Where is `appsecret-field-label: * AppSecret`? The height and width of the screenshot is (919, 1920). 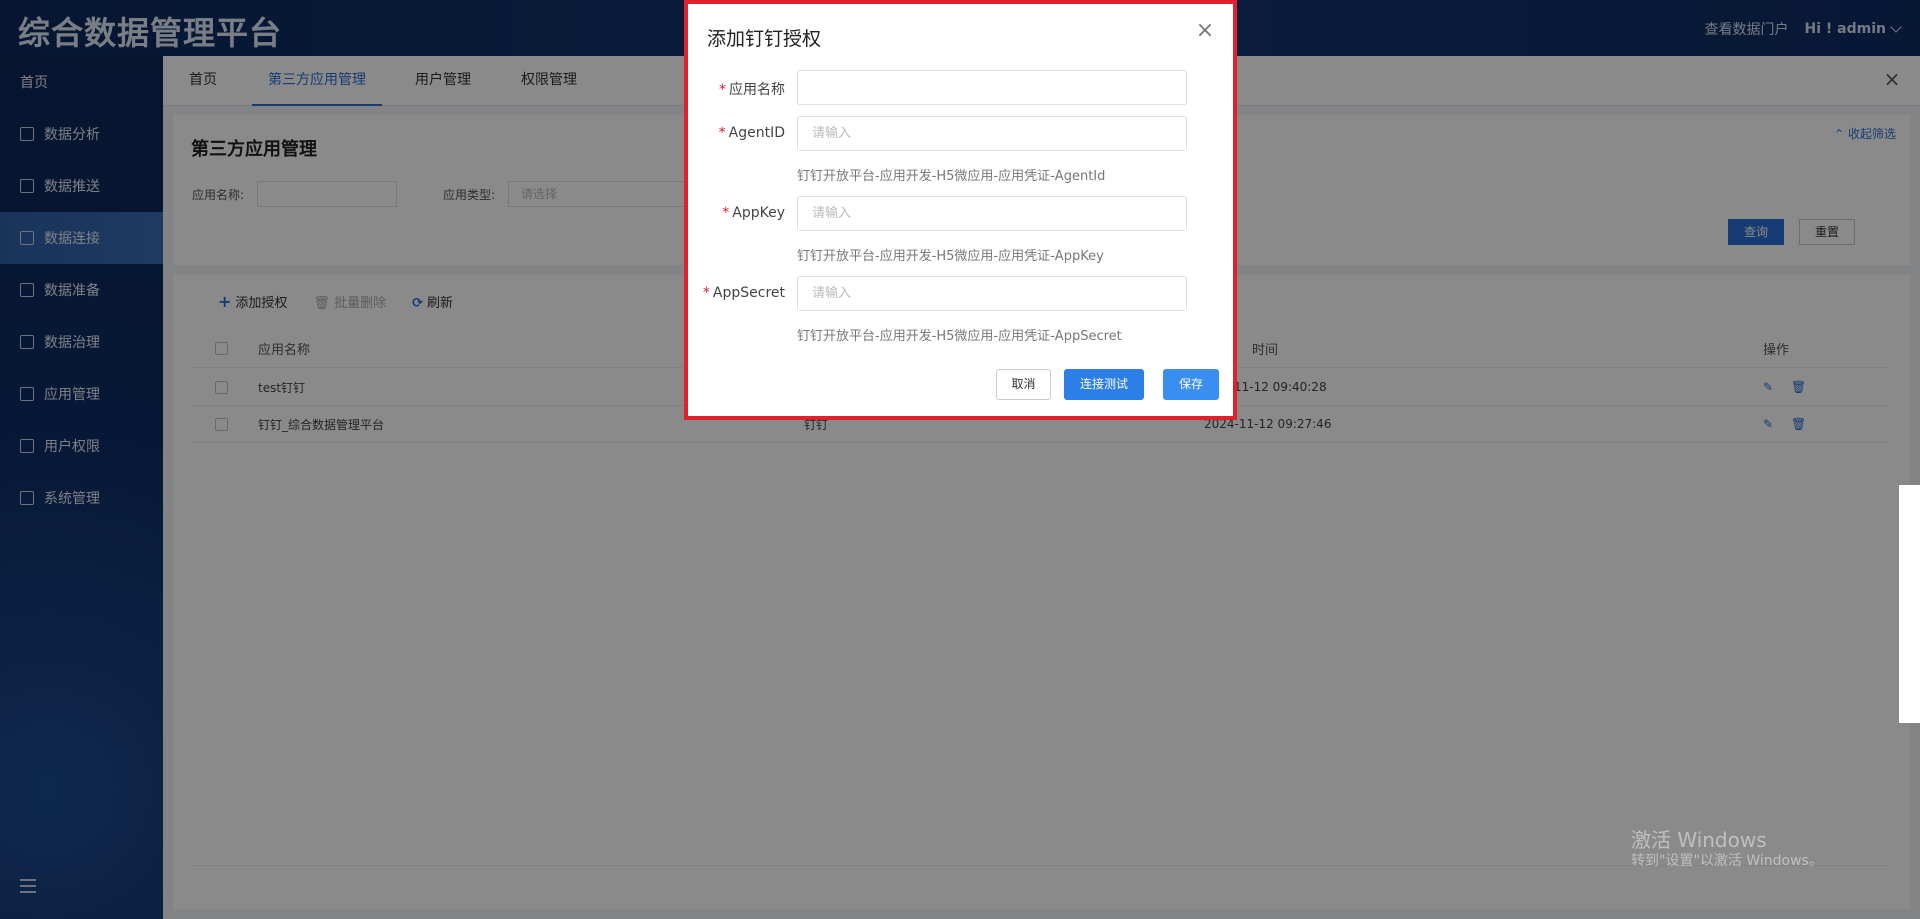 appsecret-field-label: * AppSecret is located at coordinates (743, 293).